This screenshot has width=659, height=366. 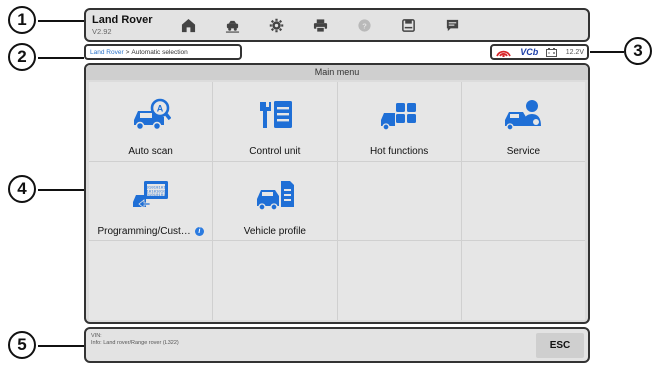 I want to click on tile-label: Vehicle profile, so click(x=275, y=231).